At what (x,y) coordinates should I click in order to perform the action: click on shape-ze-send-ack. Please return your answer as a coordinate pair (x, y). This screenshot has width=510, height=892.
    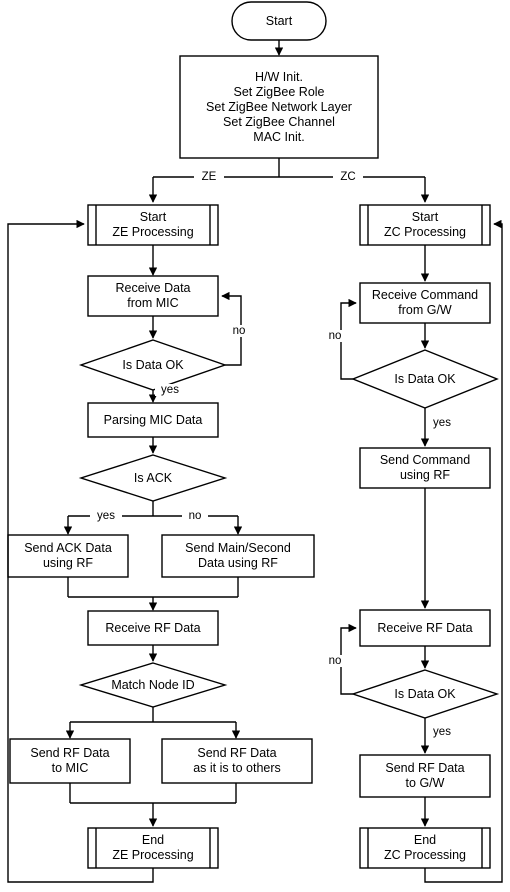
    Looking at the image, I should click on (68, 556).